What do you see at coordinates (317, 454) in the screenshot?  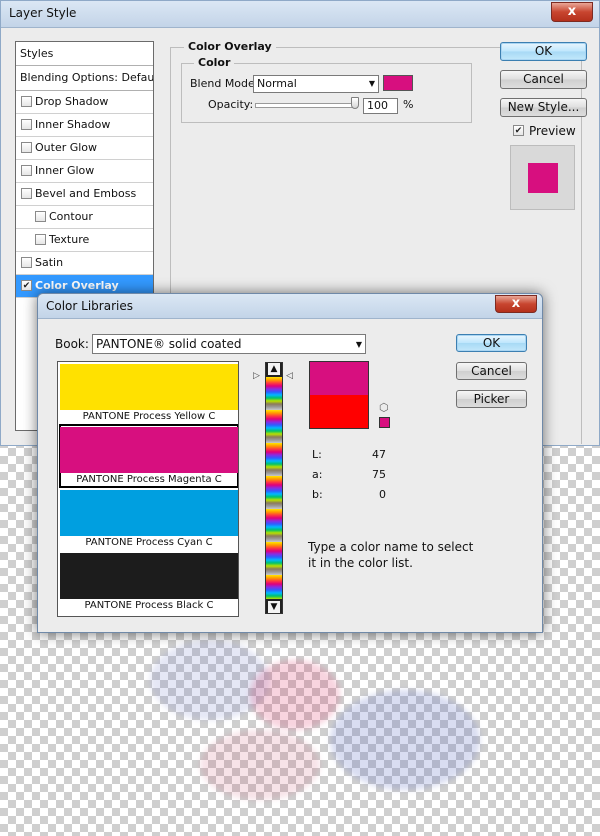 I see `lab-key: L:` at bounding box center [317, 454].